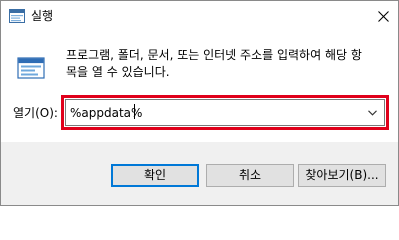 Image resolution: width=399 pixels, height=240 pixels. I want to click on dropdown-button, so click(372, 112).